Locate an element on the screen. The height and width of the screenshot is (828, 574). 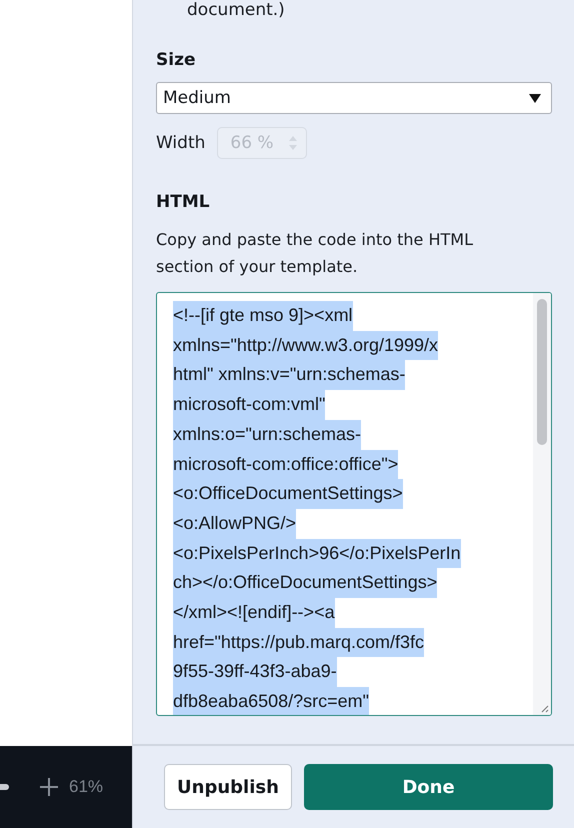
caret-icon is located at coordinates (535, 98).